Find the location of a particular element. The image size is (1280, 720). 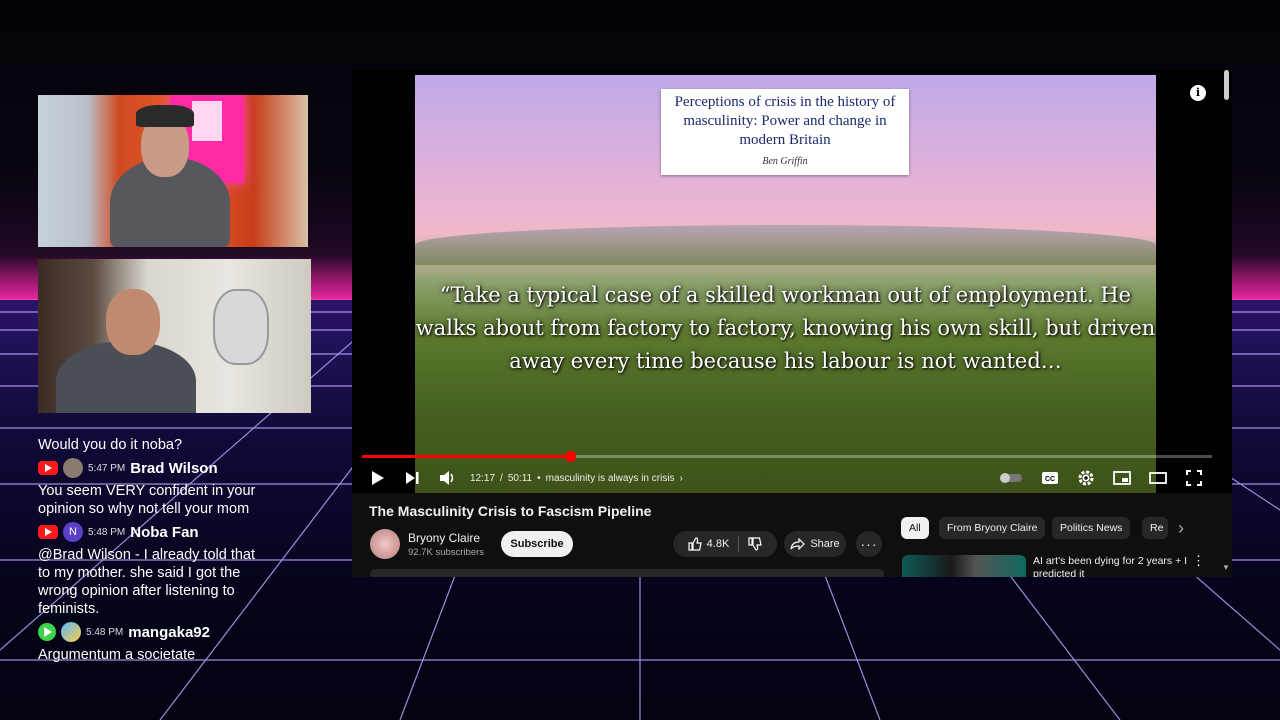

chat-author: 5:47 PM Brad Wilson is located at coordinates (148, 468).